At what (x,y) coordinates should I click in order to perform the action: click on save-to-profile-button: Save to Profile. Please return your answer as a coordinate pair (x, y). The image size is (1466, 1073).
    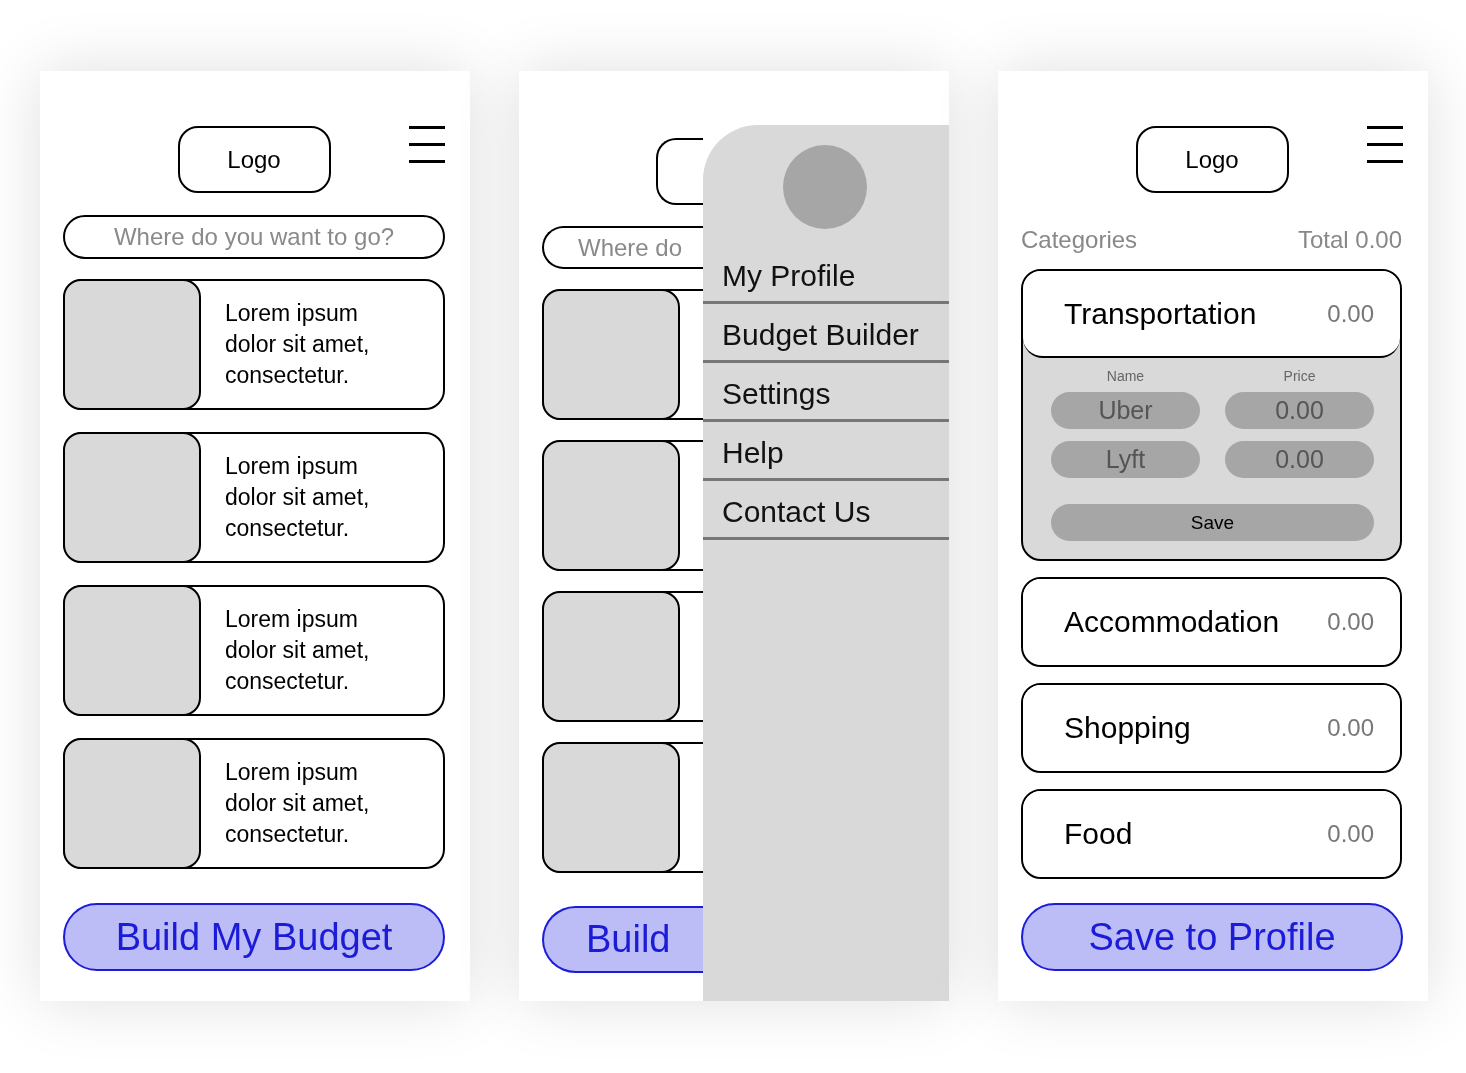
    Looking at the image, I should click on (1212, 937).